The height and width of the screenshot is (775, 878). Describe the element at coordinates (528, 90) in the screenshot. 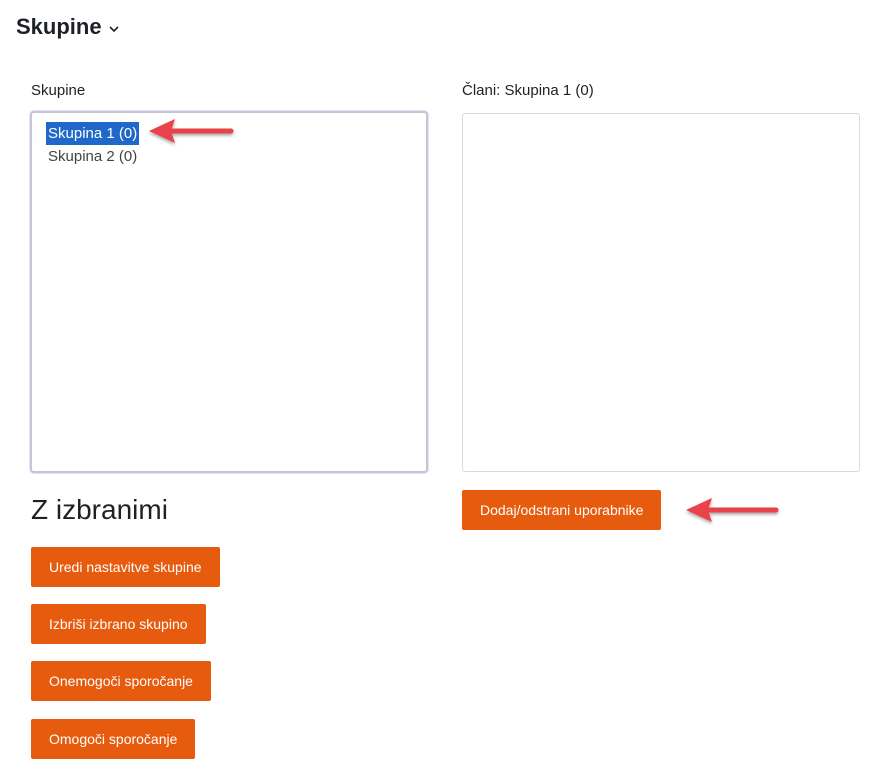

I see `members-label: Člani: Skupina 1 (0)` at that location.